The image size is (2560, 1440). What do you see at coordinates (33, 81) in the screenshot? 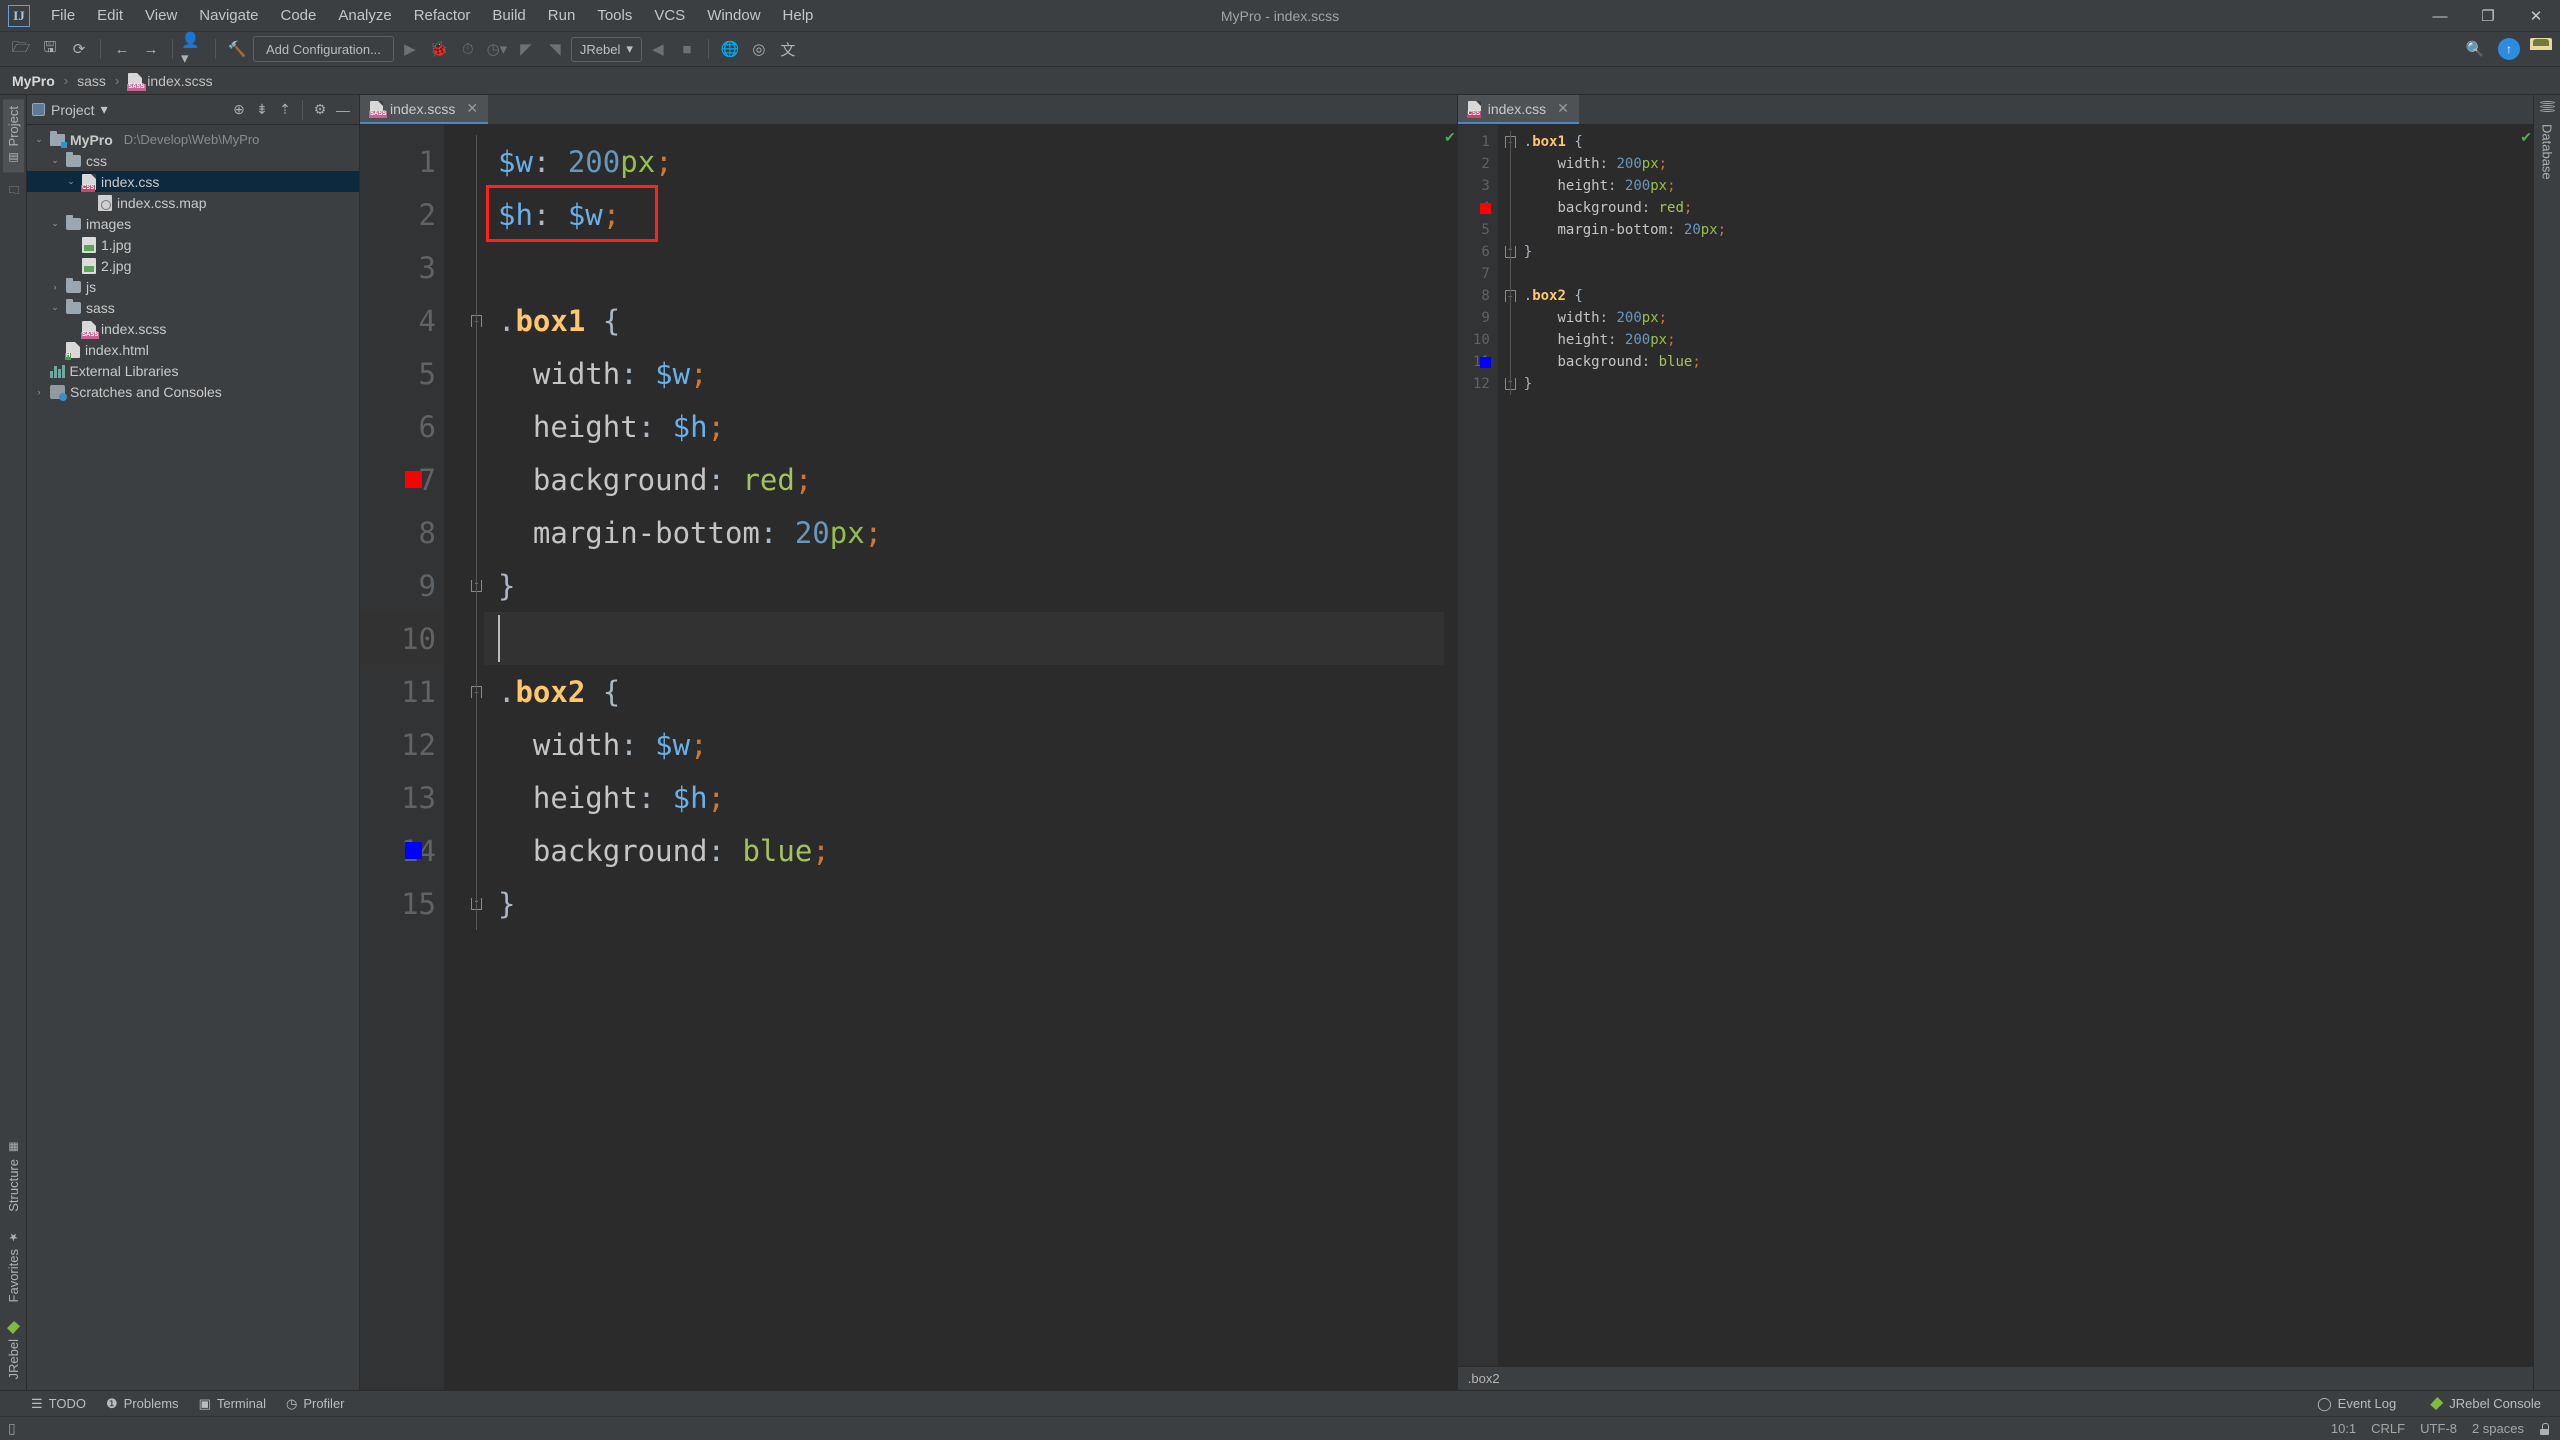
I see `breadcrumb-mypro: MyPro` at bounding box center [33, 81].